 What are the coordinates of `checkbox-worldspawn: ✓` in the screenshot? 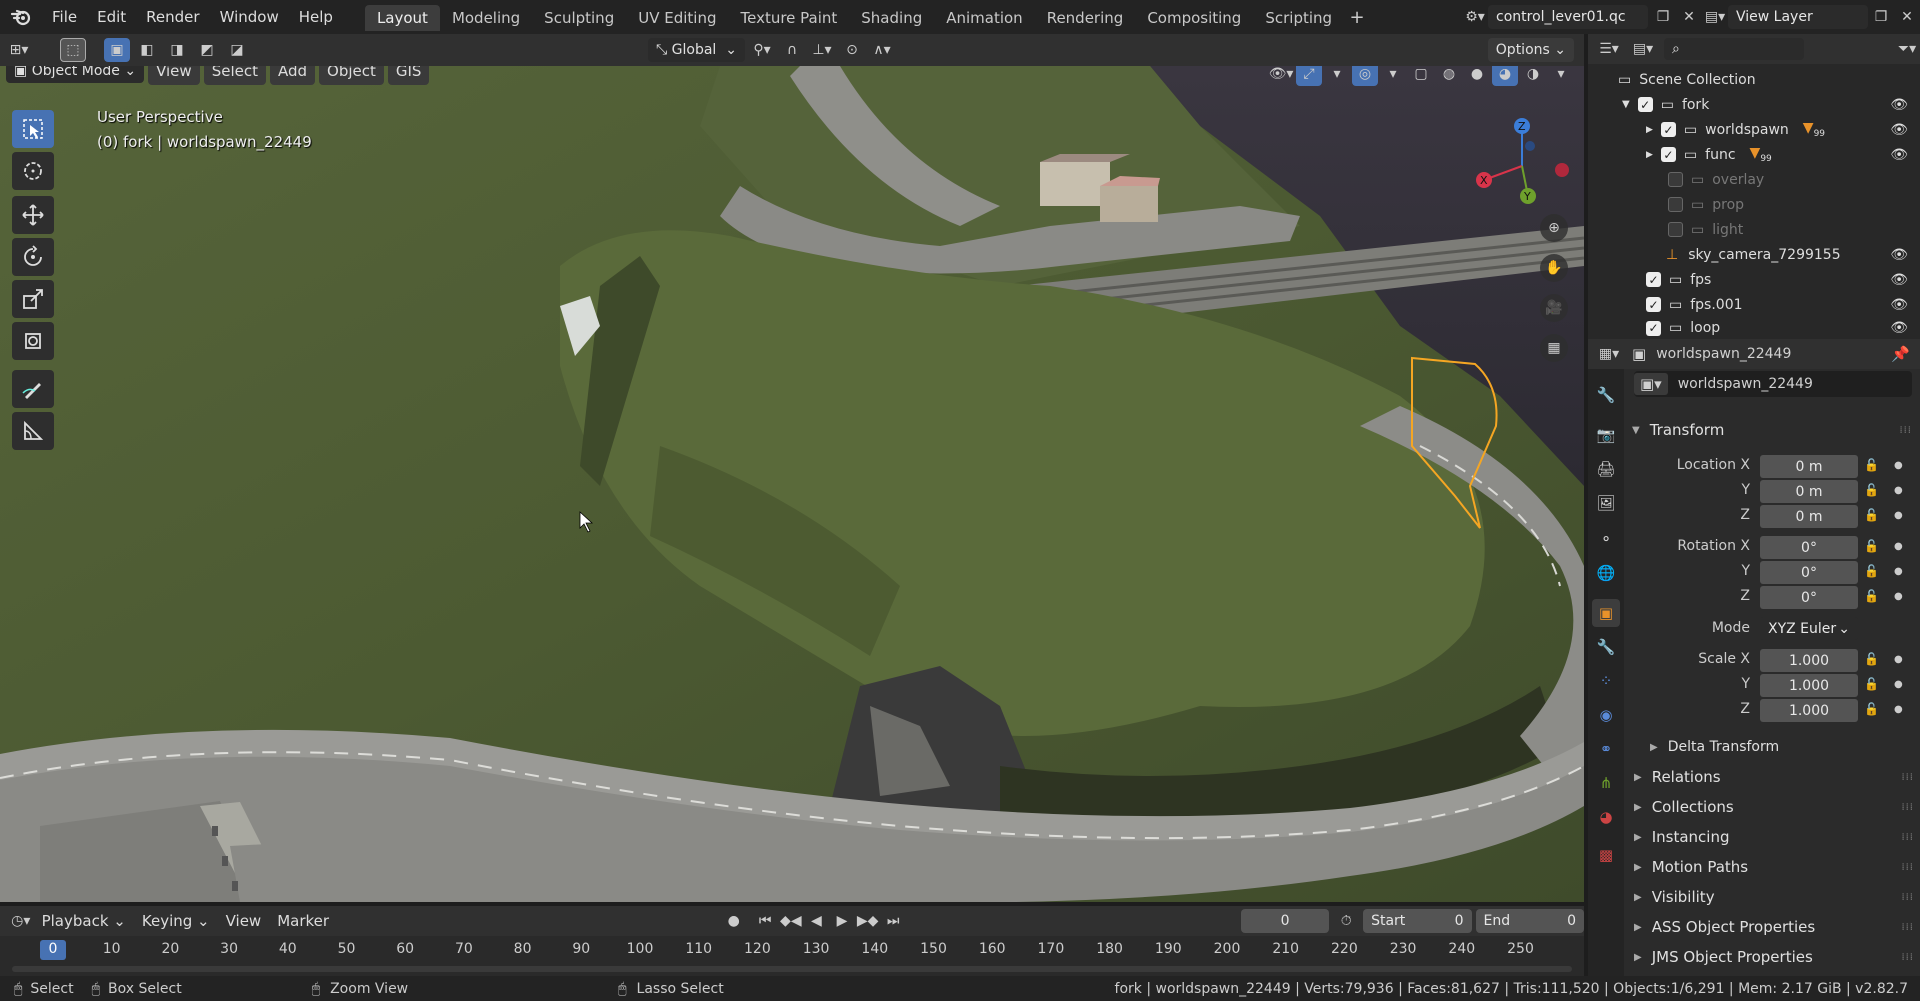 It's located at (1668, 129).